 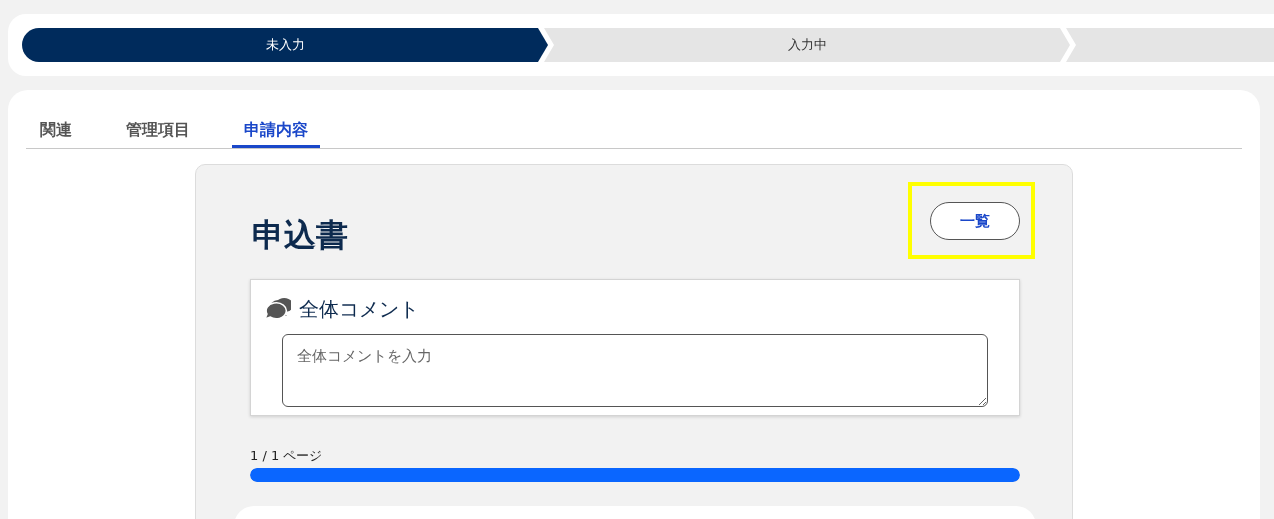 What do you see at coordinates (276, 128) in the screenshot?
I see `tab: 申請内容` at bounding box center [276, 128].